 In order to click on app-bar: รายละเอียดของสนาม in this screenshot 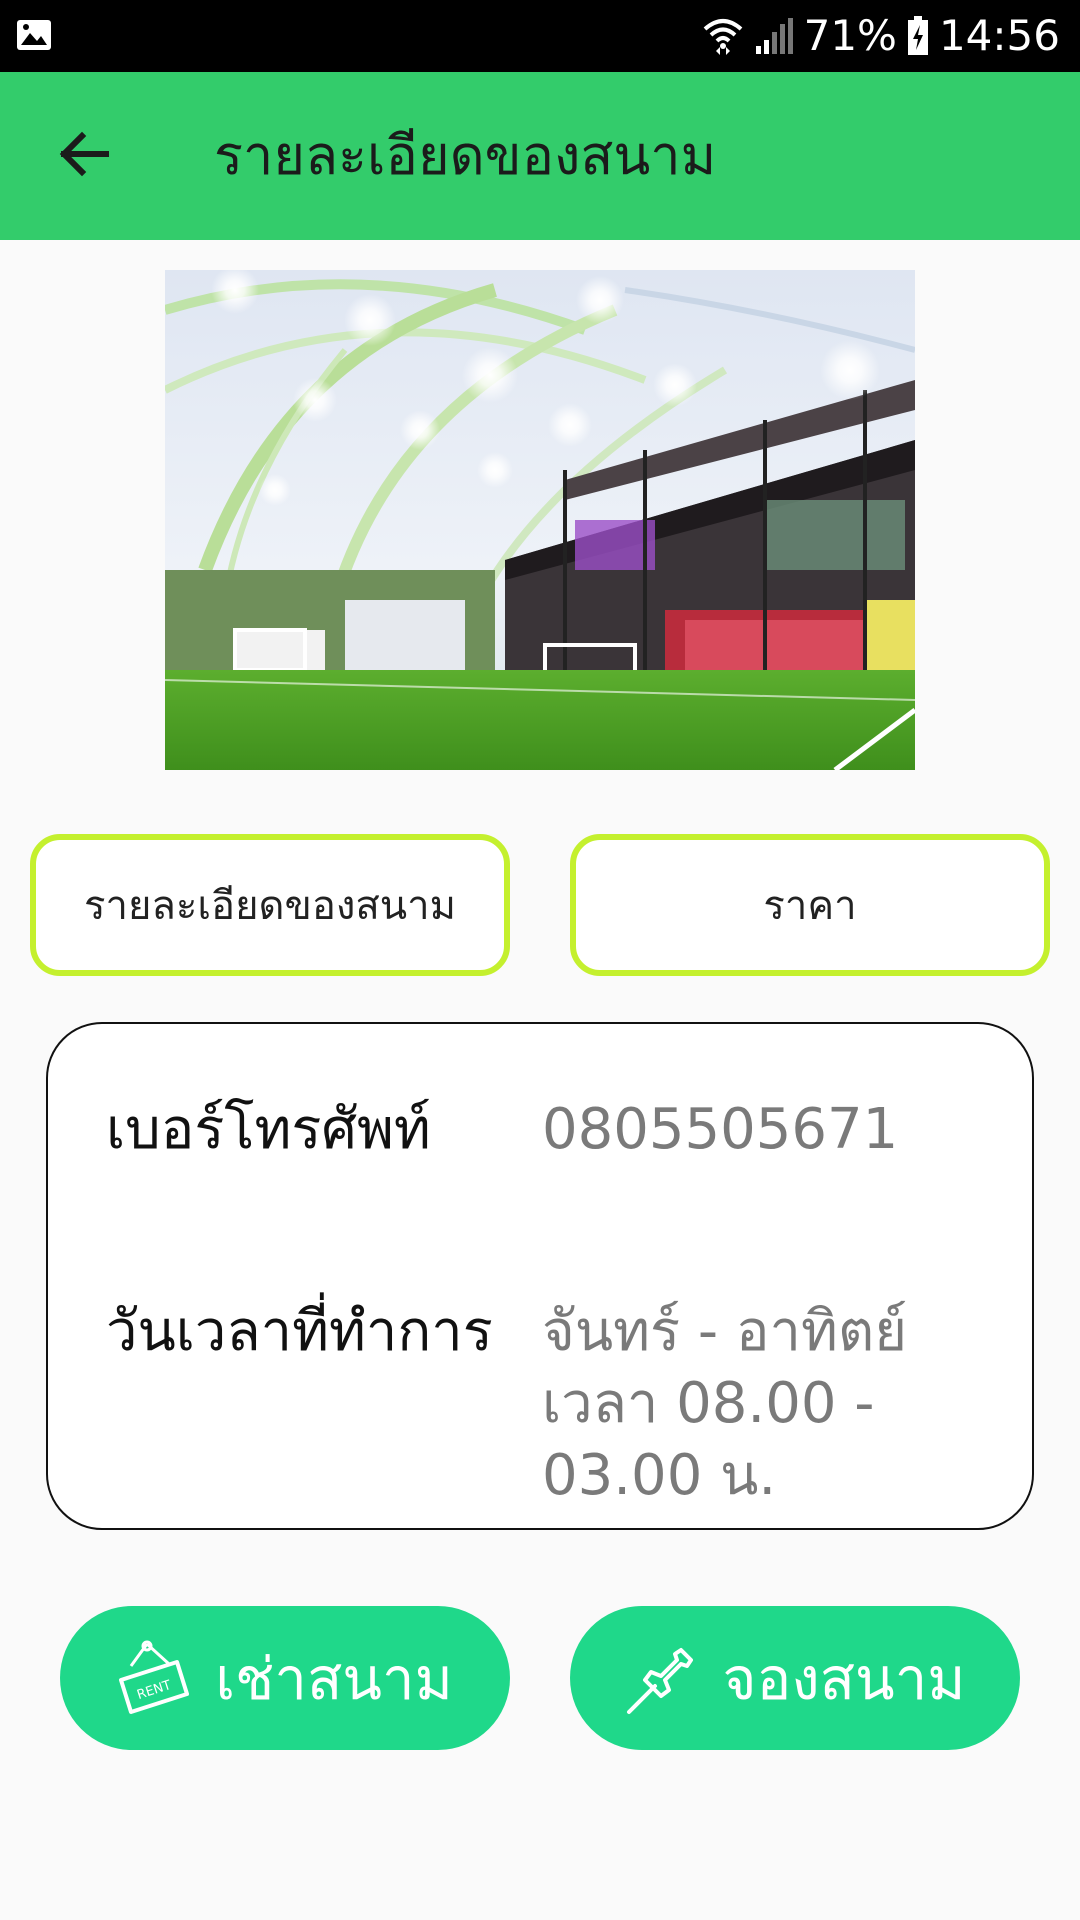, I will do `click(540, 156)`.